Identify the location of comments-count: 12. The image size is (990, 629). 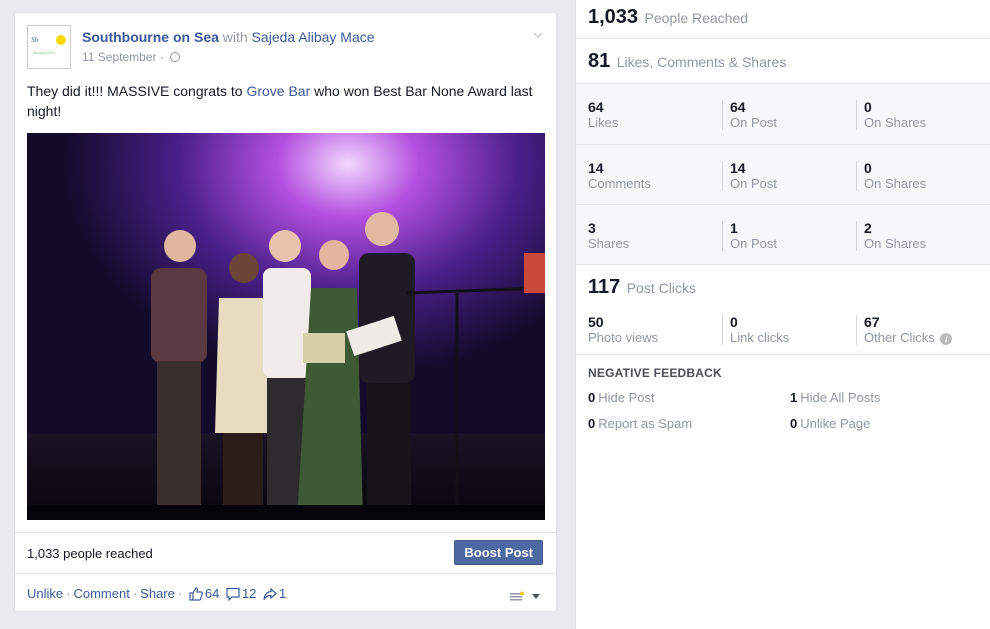
(249, 593).